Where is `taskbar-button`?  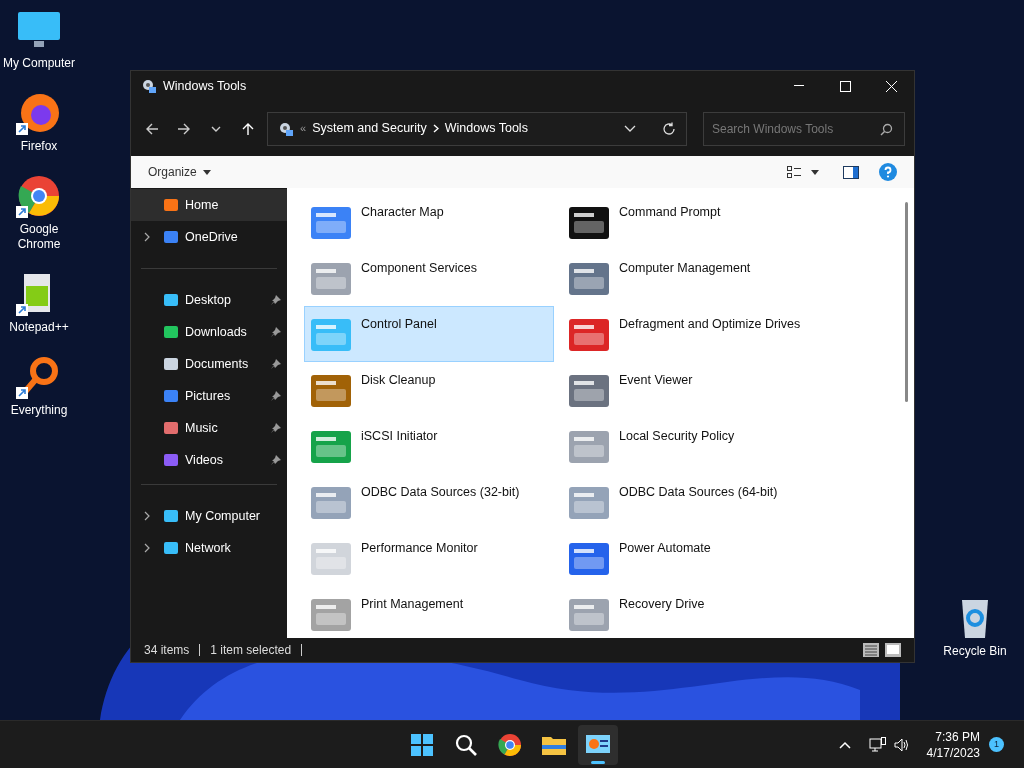 taskbar-button is located at coordinates (598, 744).